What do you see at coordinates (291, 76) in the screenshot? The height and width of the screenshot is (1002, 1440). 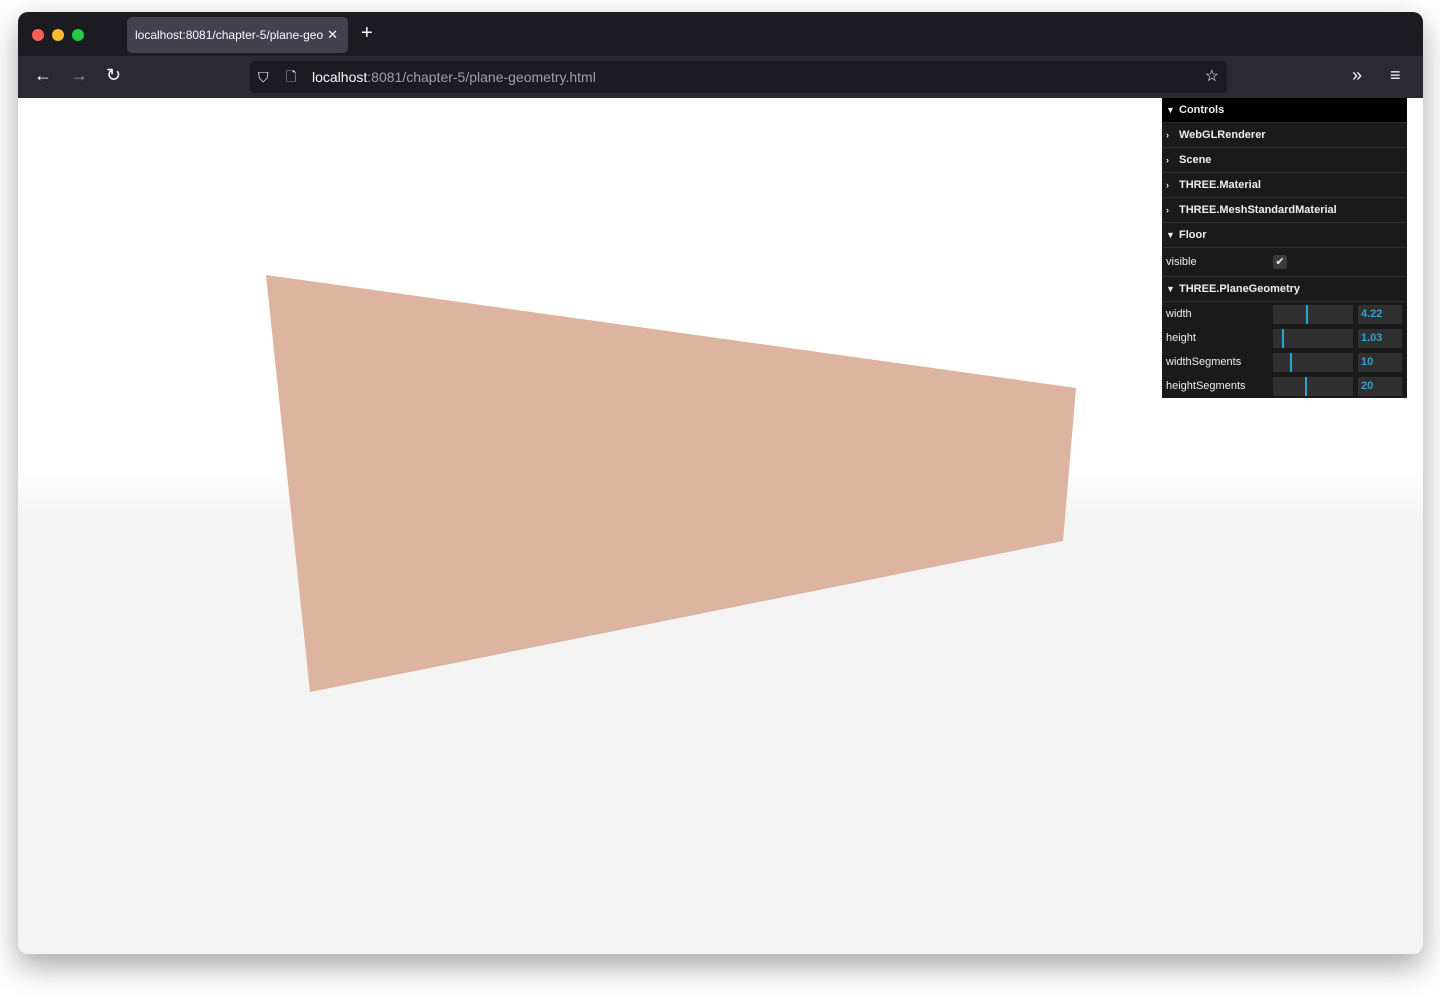 I see `page-icon: 🗋` at bounding box center [291, 76].